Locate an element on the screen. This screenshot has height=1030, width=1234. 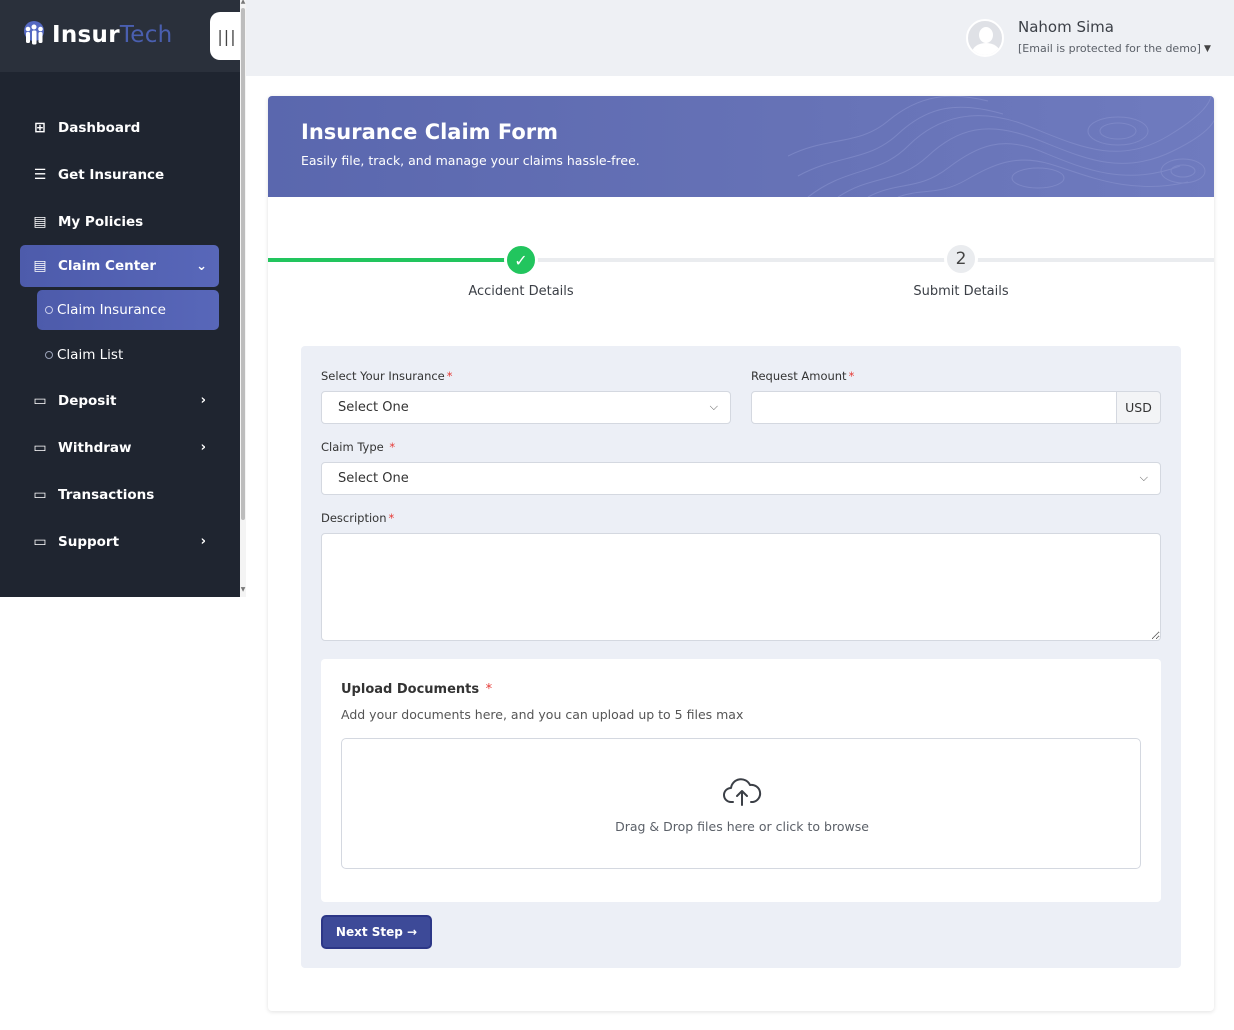
ticket-icon: ▭ is located at coordinates (40, 541).